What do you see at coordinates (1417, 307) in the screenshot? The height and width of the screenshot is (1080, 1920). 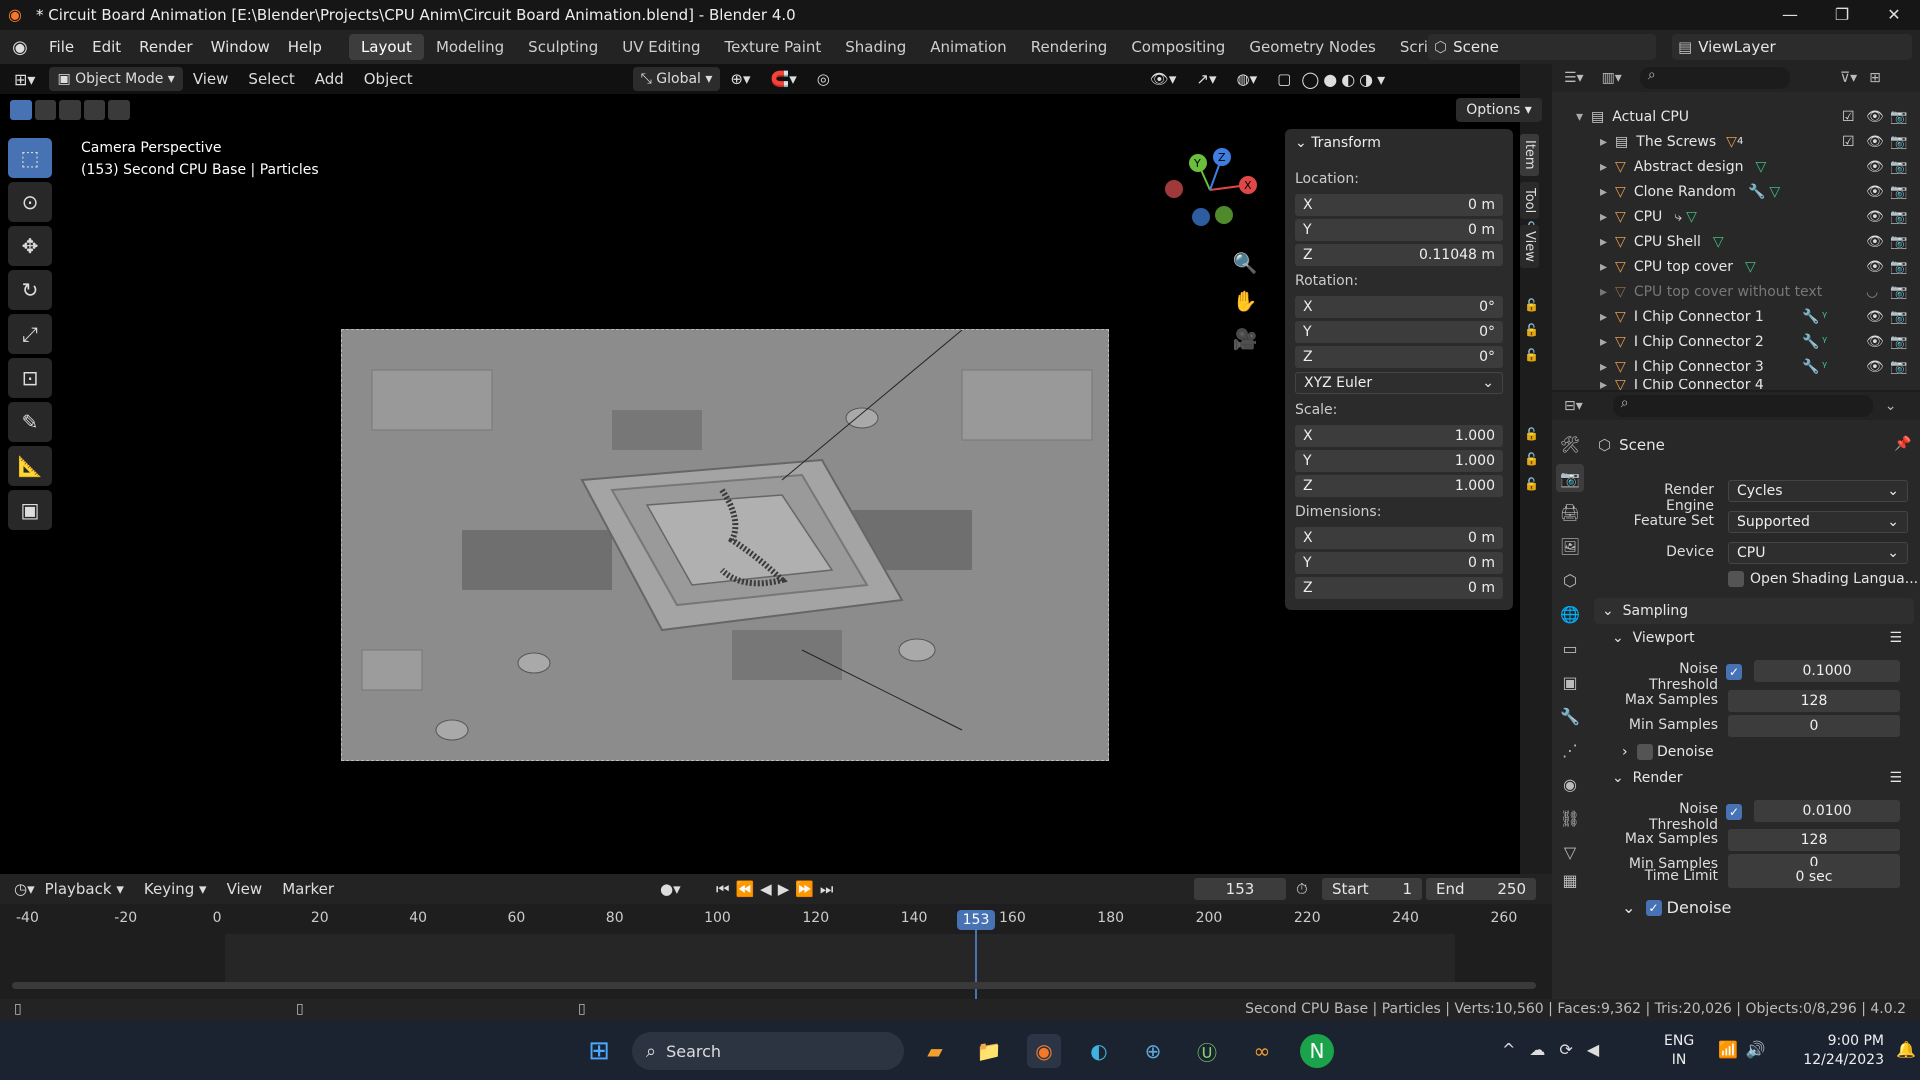 I see `rotation-x-field: X 0° 🔓` at bounding box center [1417, 307].